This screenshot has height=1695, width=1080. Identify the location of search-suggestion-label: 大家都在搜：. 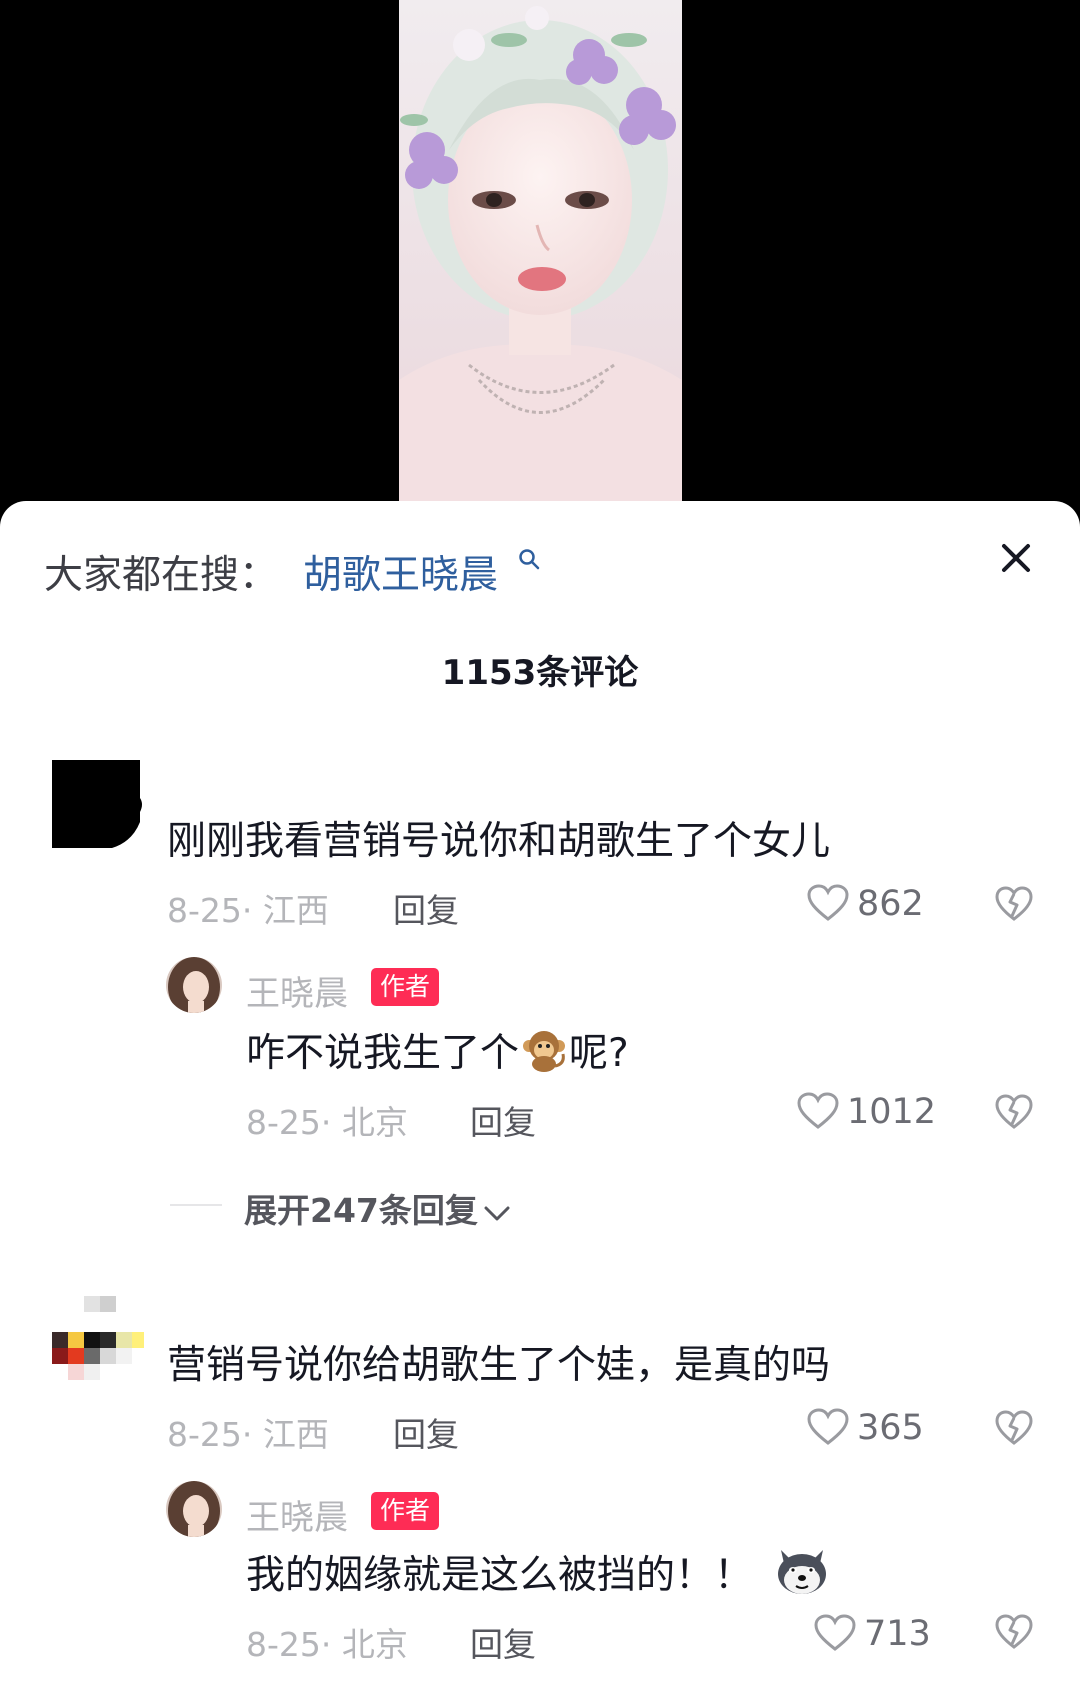
(161, 575).